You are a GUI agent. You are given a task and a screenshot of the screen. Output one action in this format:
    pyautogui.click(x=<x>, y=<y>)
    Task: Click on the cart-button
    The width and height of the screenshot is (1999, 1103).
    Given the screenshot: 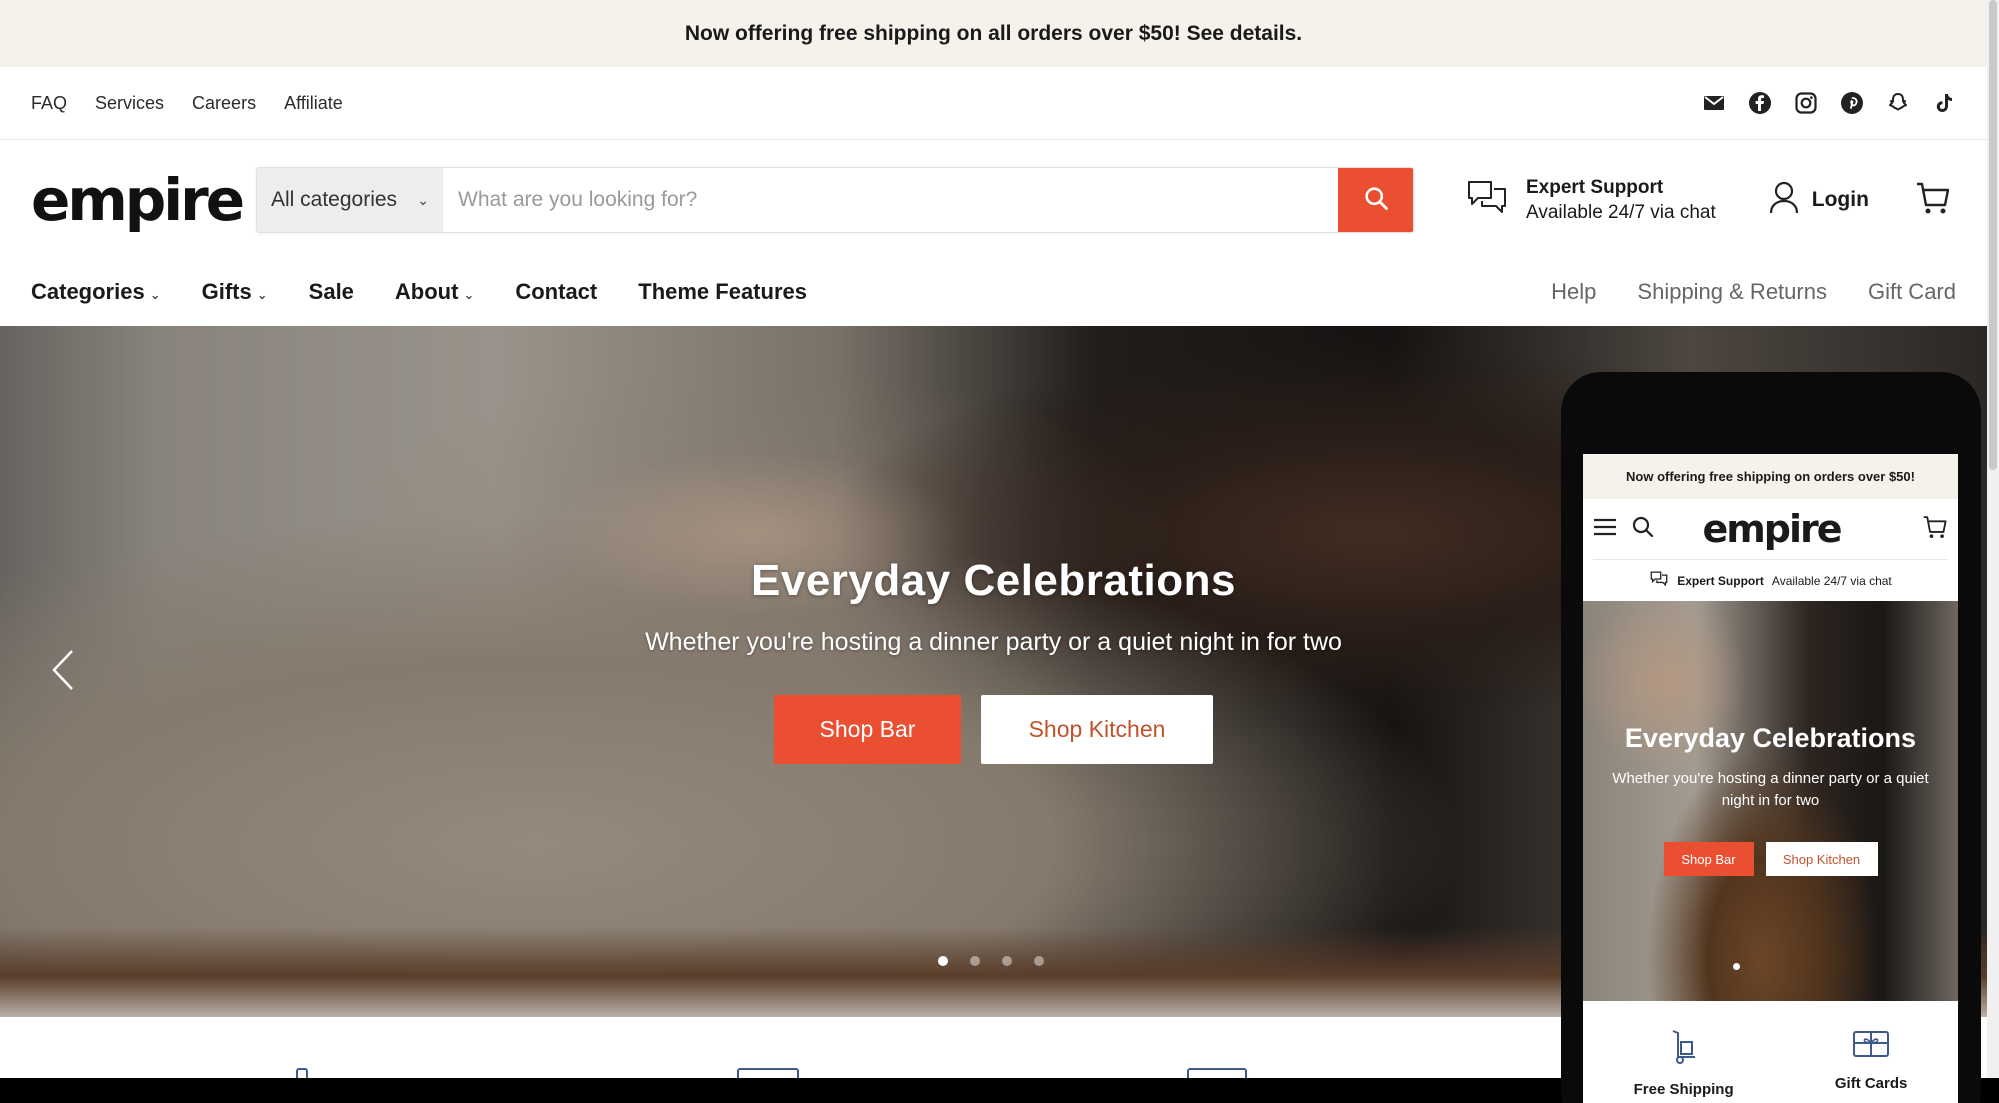 What is the action you would take?
    pyautogui.click(x=1933, y=200)
    